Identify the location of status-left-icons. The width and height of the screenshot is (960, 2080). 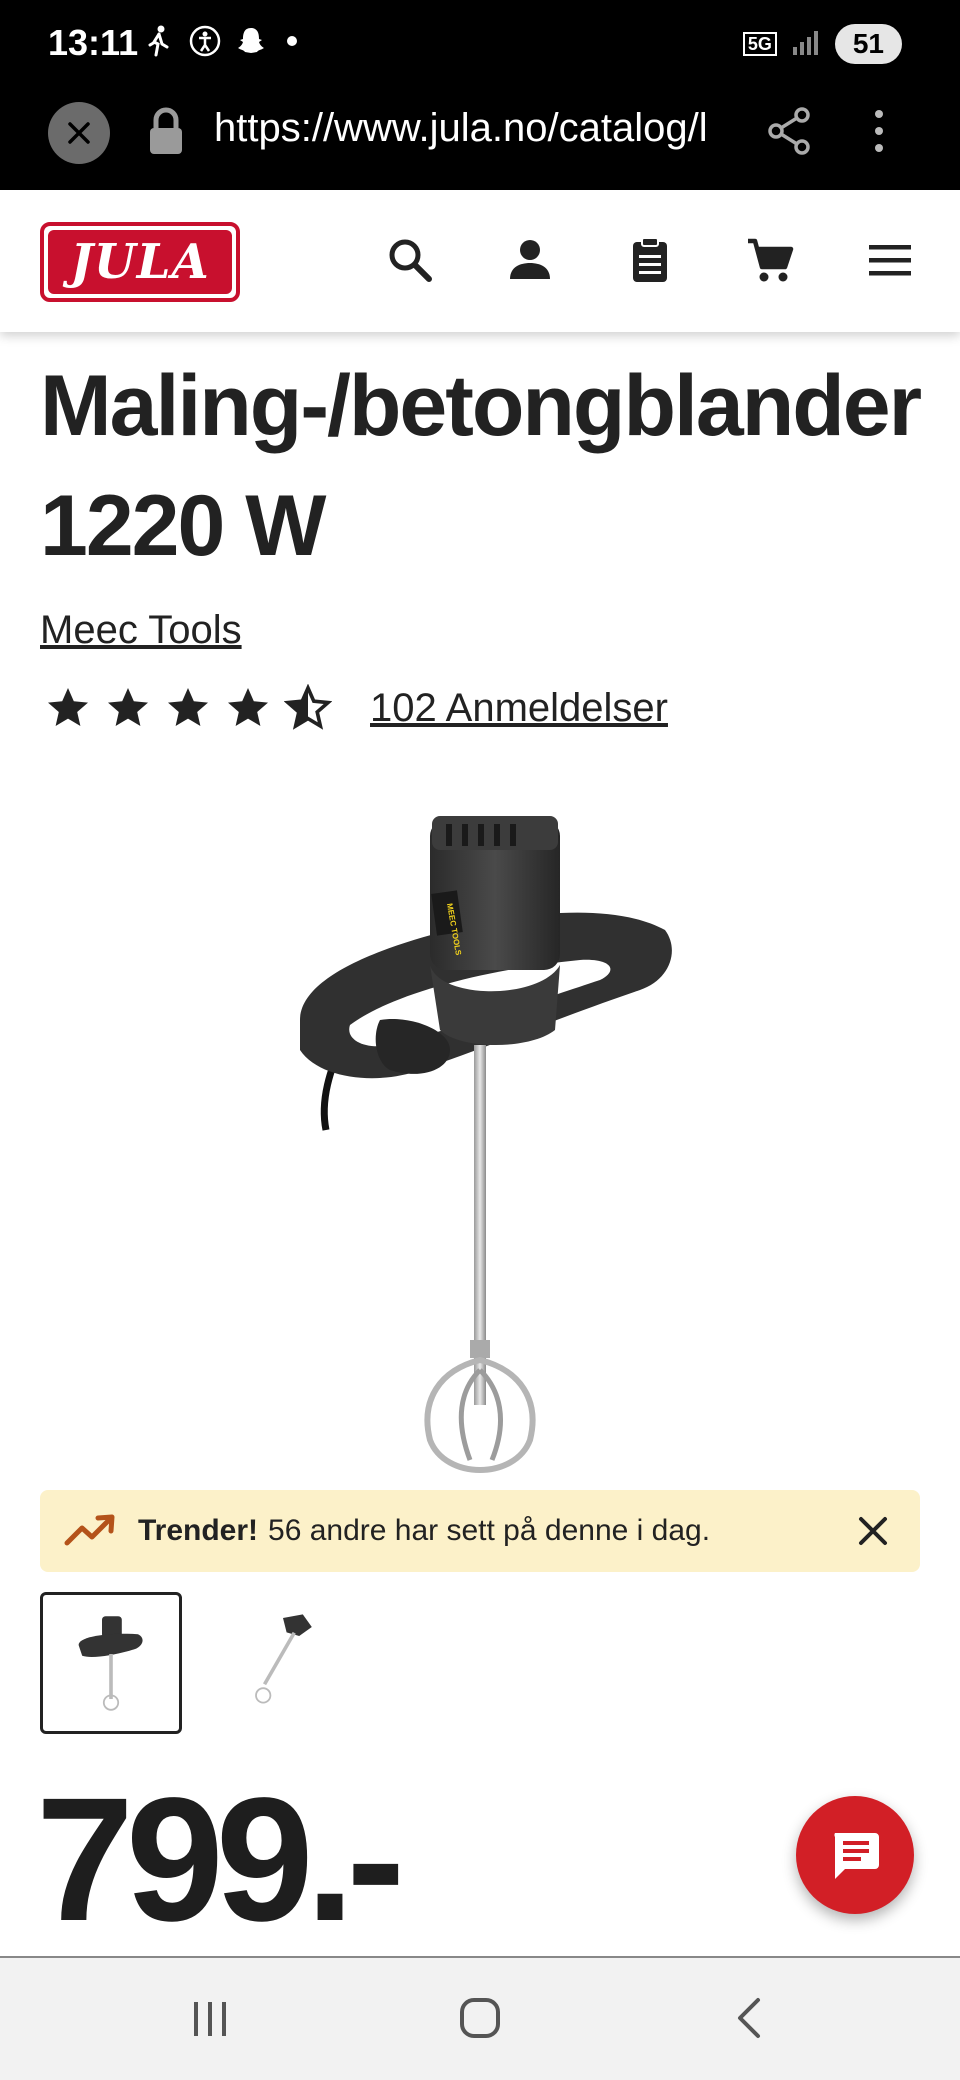
(228, 41).